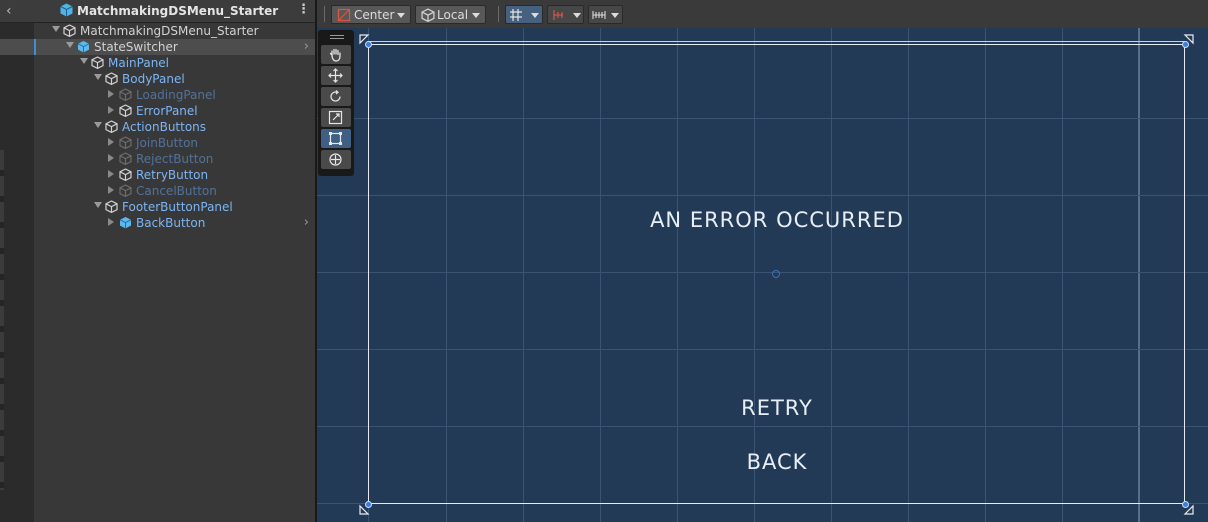 The height and width of the screenshot is (522, 1208). What do you see at coordinates (762, 14) in the screenshot?
I see `scene-toolbar: Center Local` at bounding box center [762, 14].